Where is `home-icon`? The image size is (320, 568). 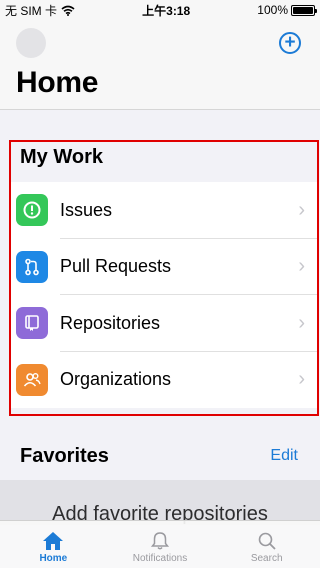 home-icon is located at coordinates (53, 541).